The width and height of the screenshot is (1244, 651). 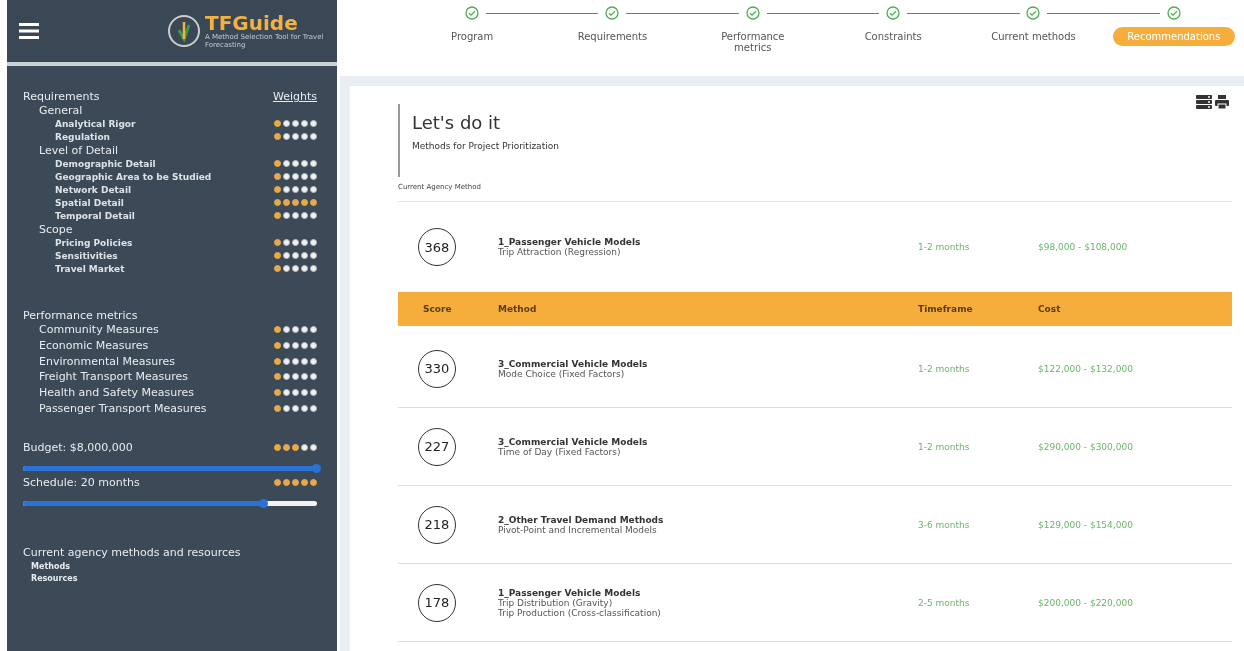 What do you see at coordinates (99, 330) in the screenshot?
I see `metric-label: Community Measures` at bounding box center [99, 330].